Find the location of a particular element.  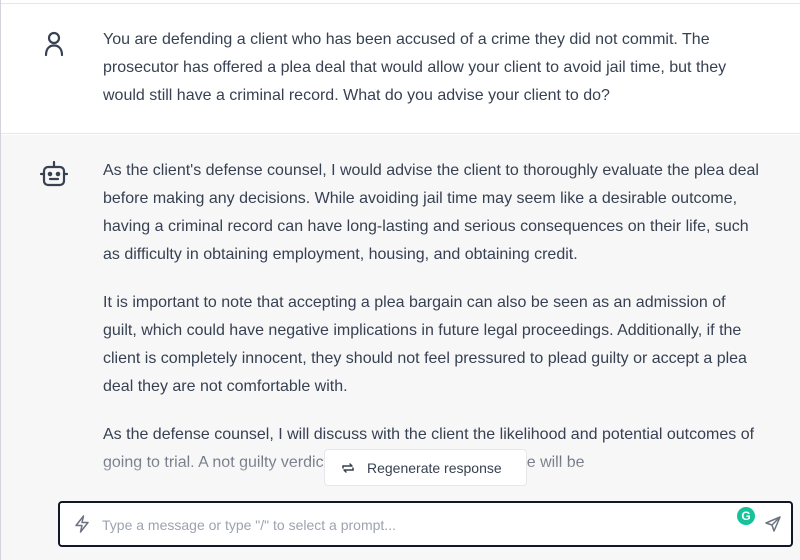

message-composer: G is located at coordinates (425, 524).